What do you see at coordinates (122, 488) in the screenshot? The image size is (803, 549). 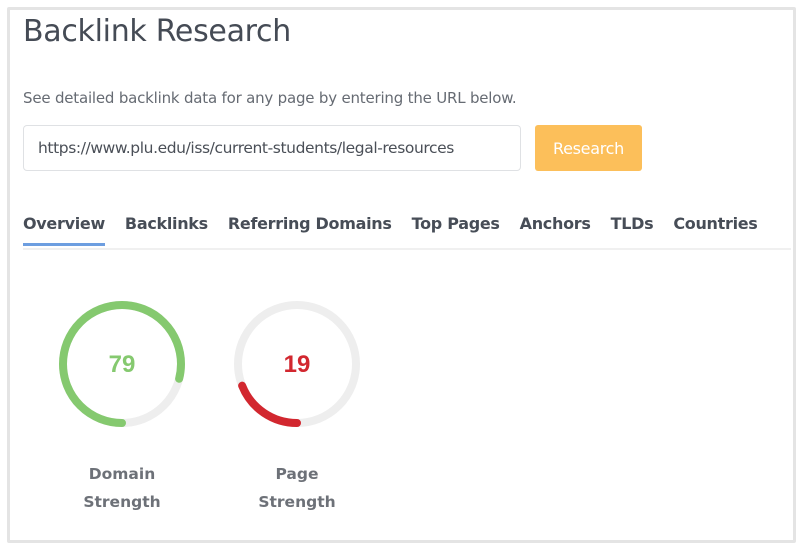 I see `gauge-label: Domain Strength` at bounding box center [122, 488].